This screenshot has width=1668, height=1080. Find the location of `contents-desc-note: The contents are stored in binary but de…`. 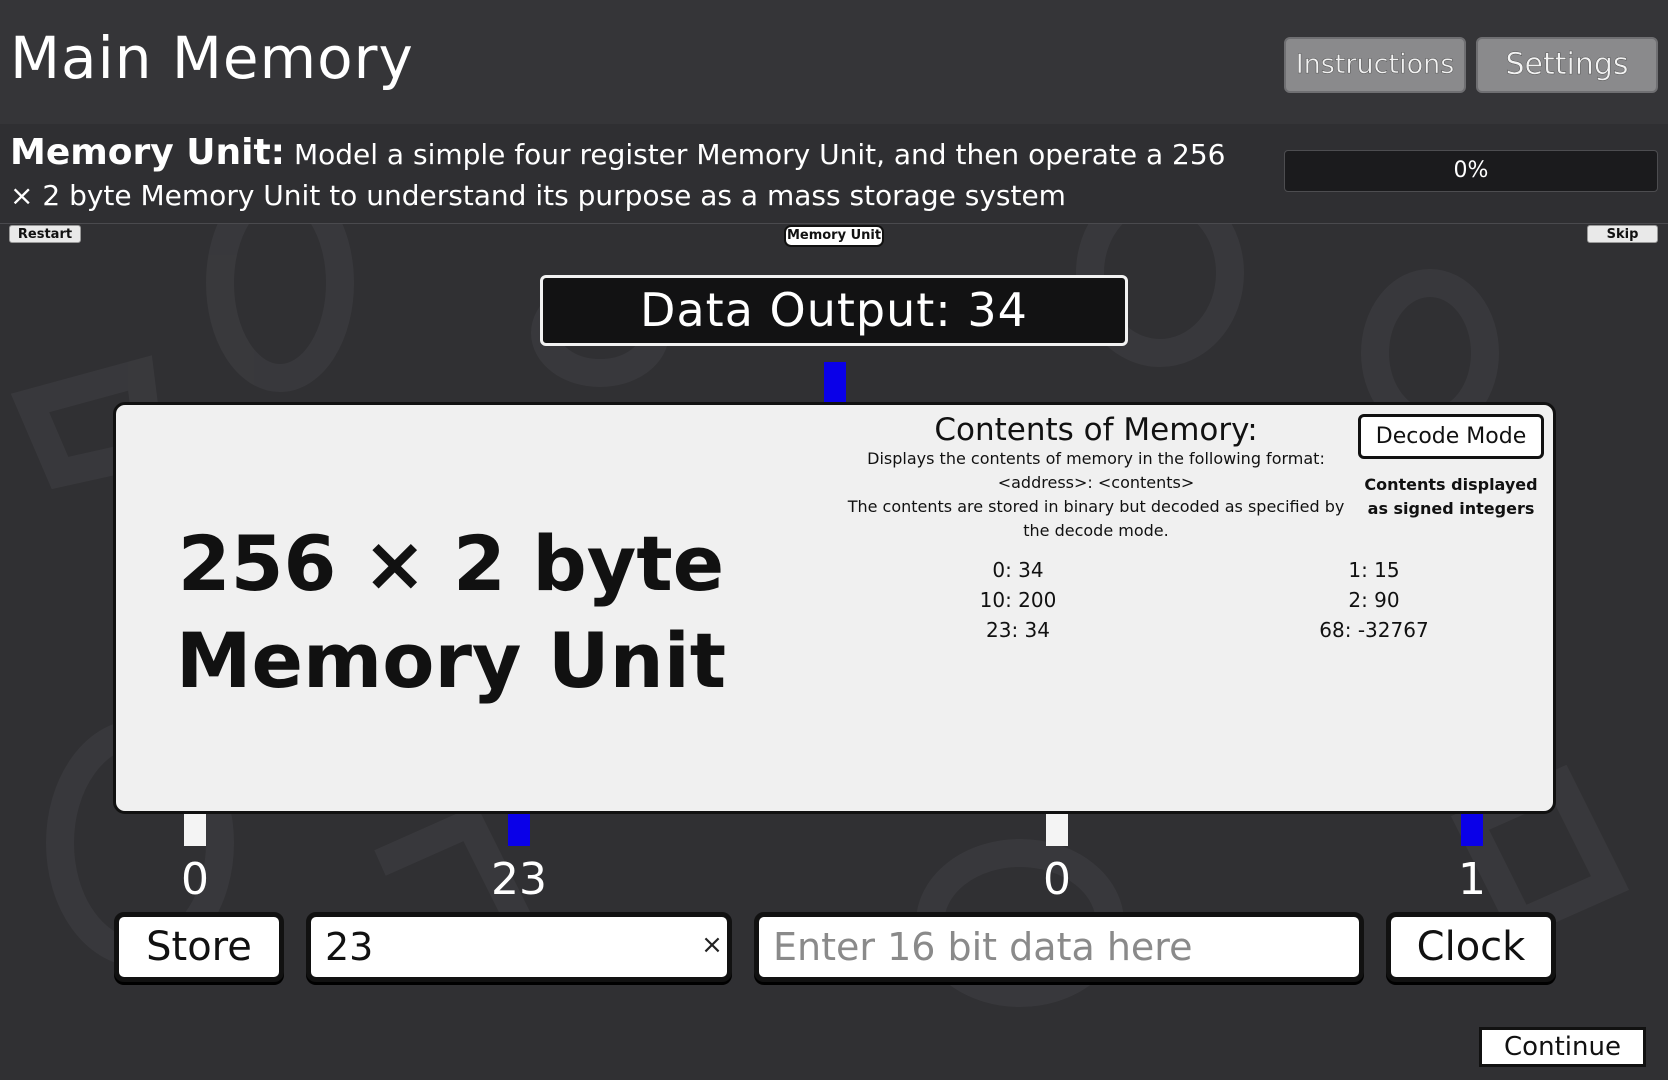

contents-desc-note: The contents are stored in binary but de… is located at coordinates (1096, 518).